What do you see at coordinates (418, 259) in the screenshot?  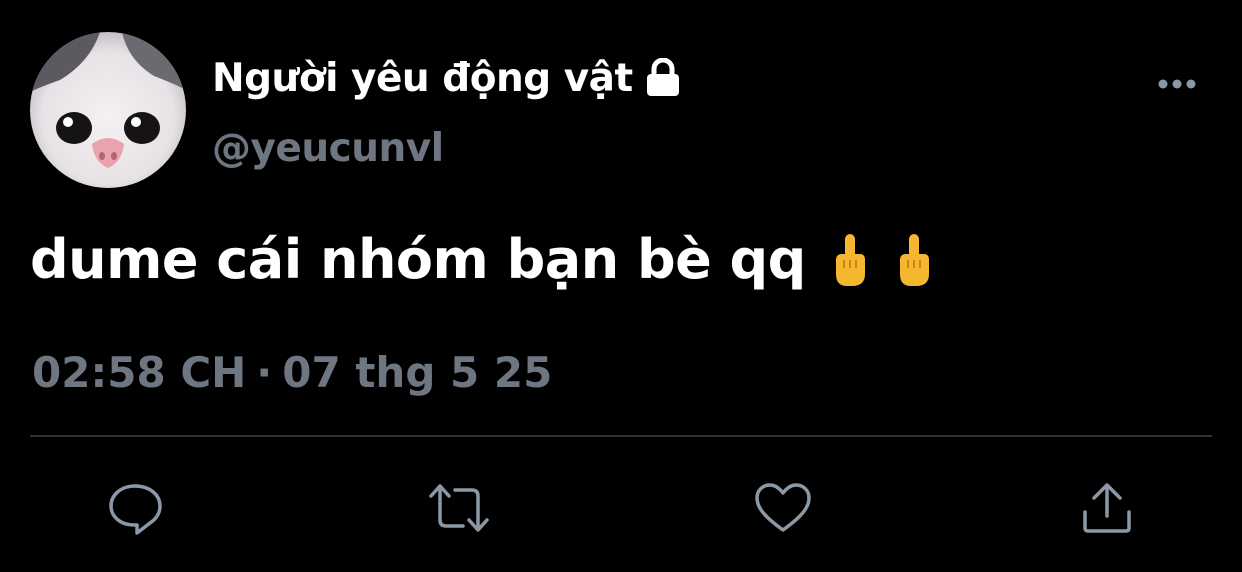 I see `tweet-text-body: dume cái nhóm bạn bè qq` at bounding box center [418, 259].